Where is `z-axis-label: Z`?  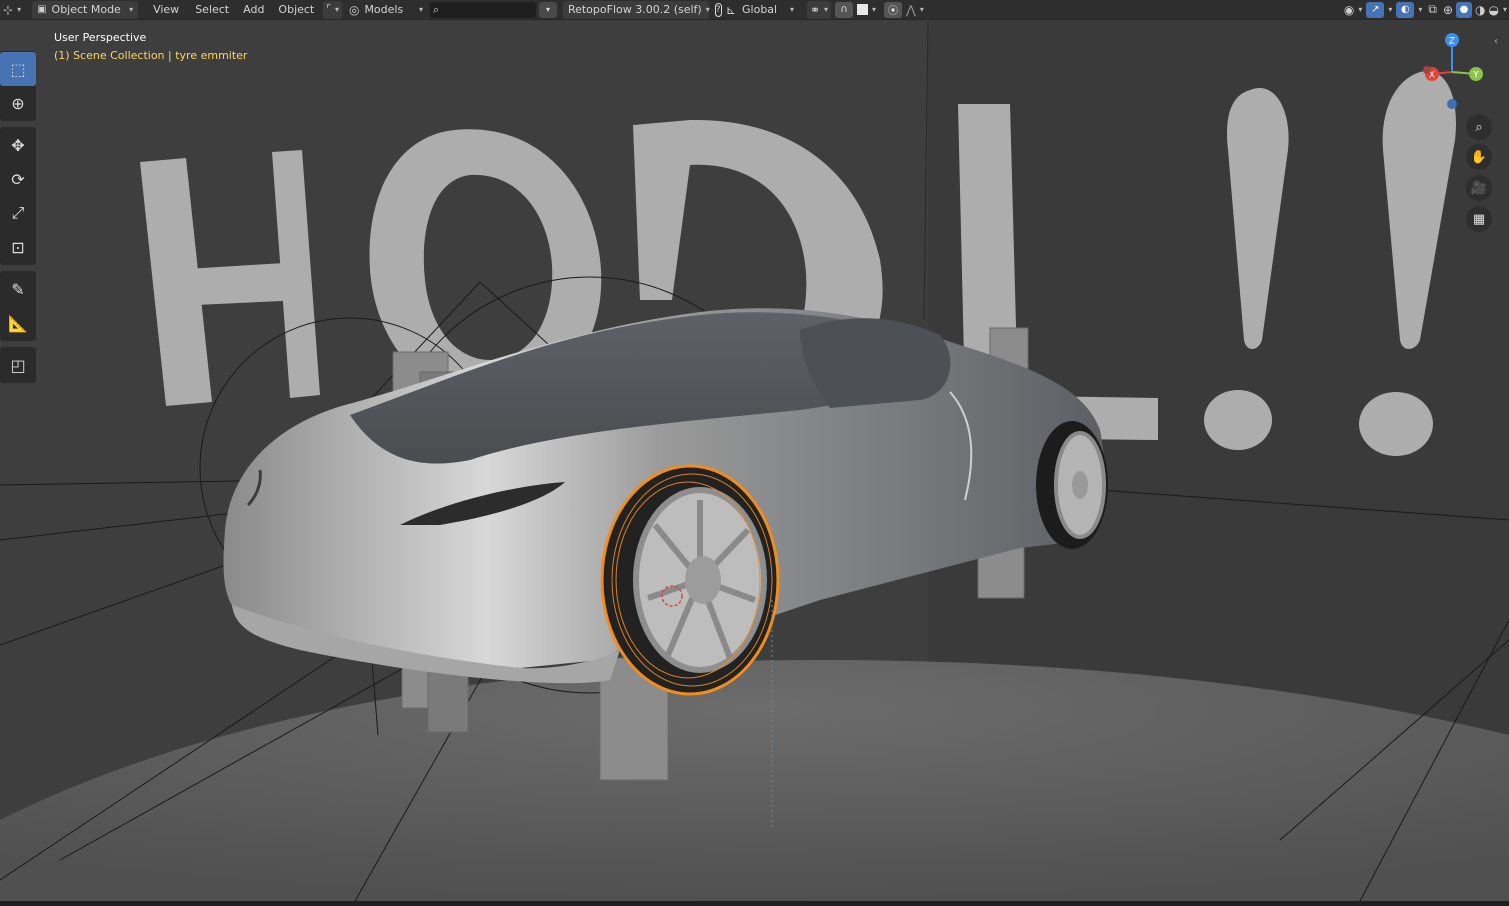 z-axis-label: Z is located at coordinates (1452, 42).